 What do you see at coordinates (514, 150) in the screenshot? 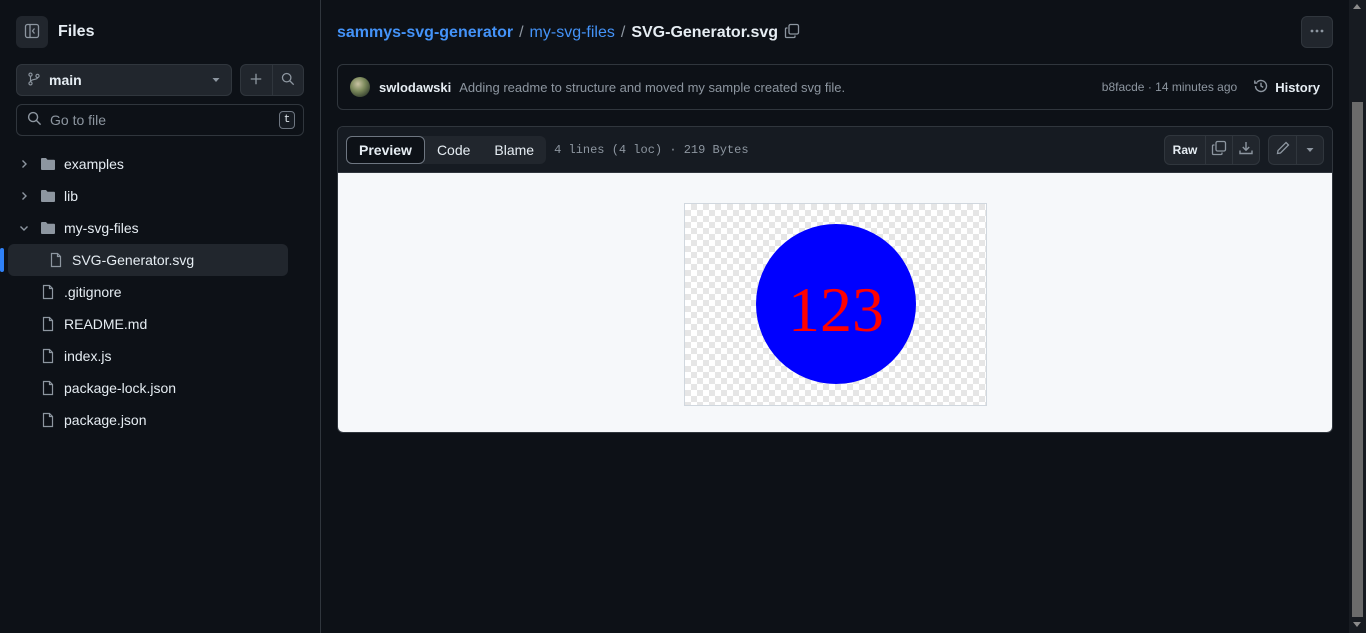
I see `tab-blame: Blame` at bounding box center [514, 150].